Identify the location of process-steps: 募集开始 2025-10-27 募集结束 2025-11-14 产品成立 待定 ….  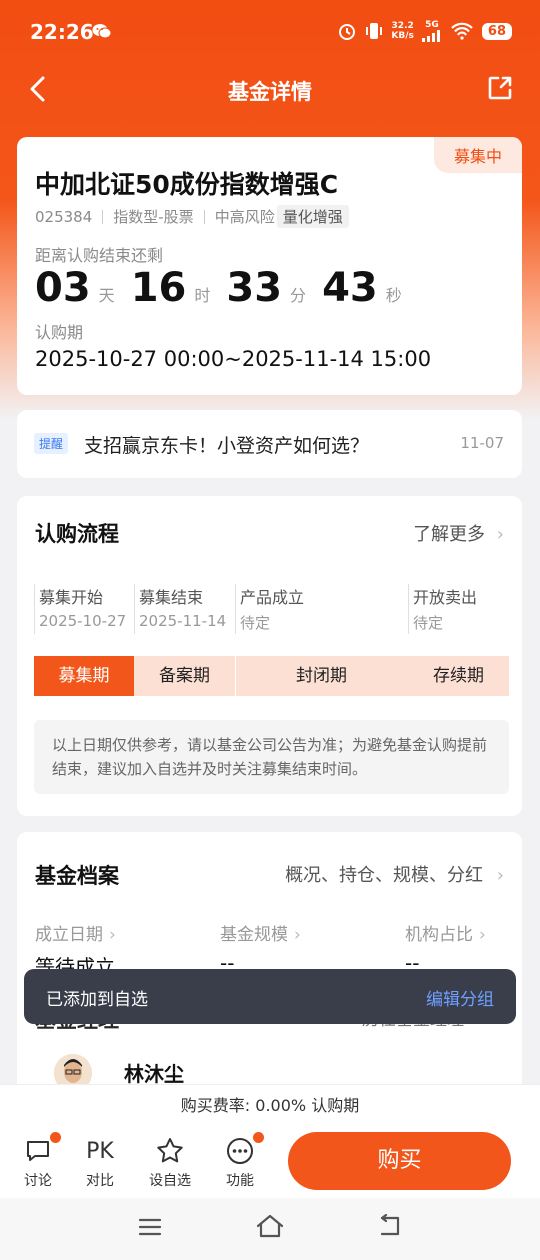
(256, 609).